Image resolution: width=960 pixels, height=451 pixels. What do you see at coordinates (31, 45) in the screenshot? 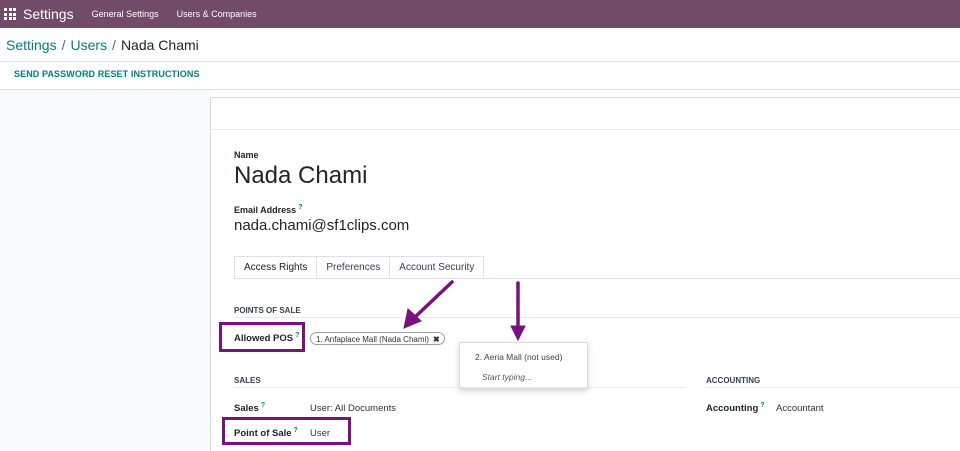
I see `breadcrumb-settings: Settings` at bounding box center [31, 45].